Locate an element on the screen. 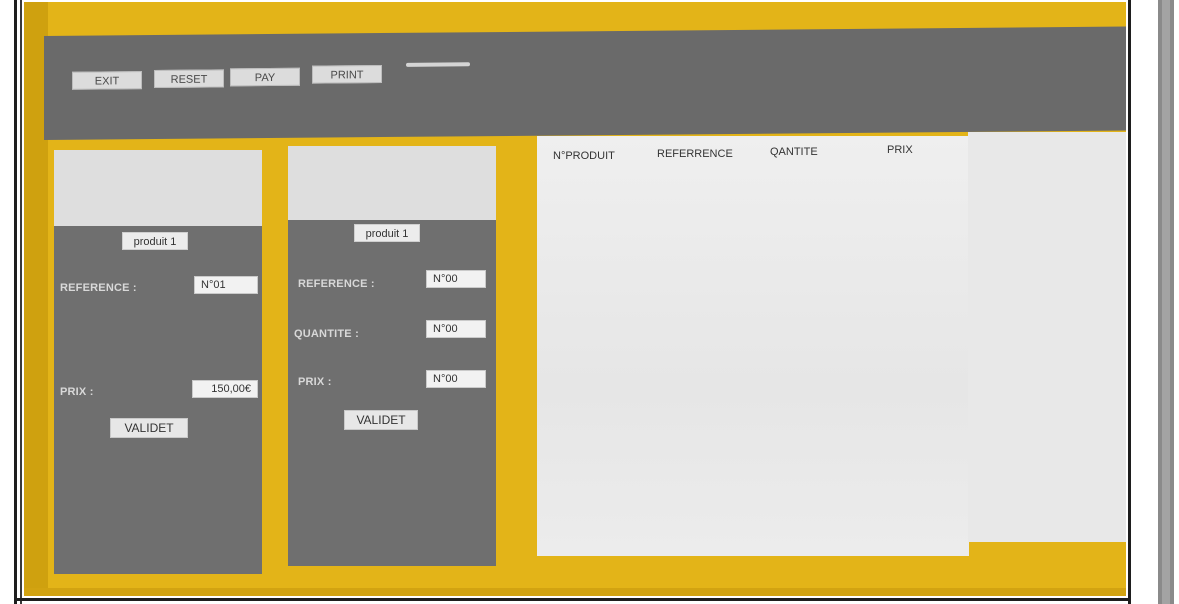  quantite-field: N°00 is located at coordinates (456, 329).